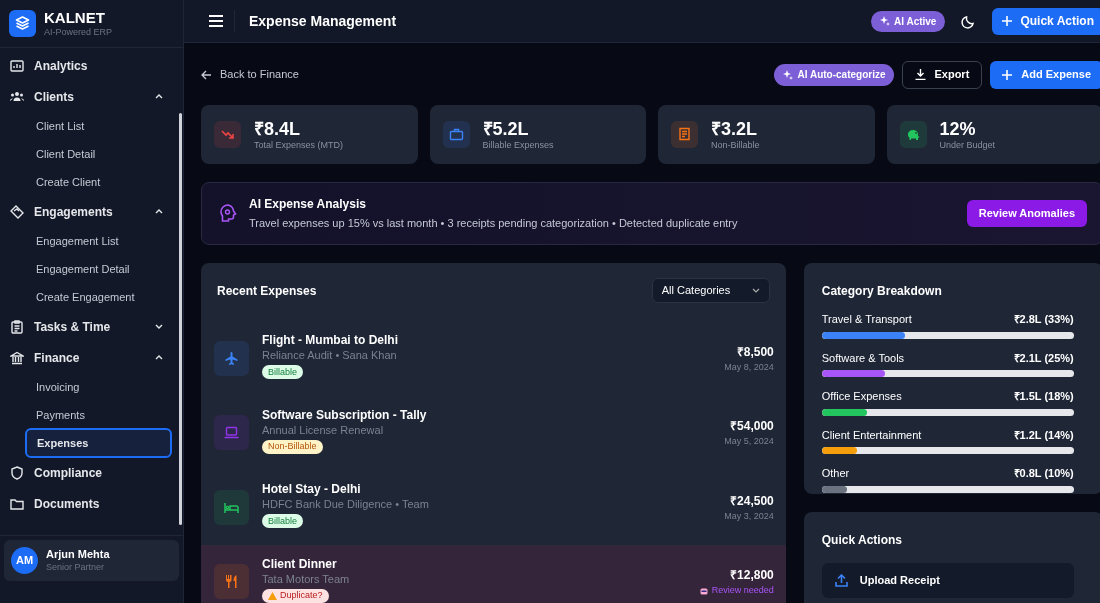 The height and width of the screenshot is (603, 1100). What do you see at coordinates (749, 516) in the screenshot?
I see `expense-date: May 3, 2024` at bounding box center [749, 516].